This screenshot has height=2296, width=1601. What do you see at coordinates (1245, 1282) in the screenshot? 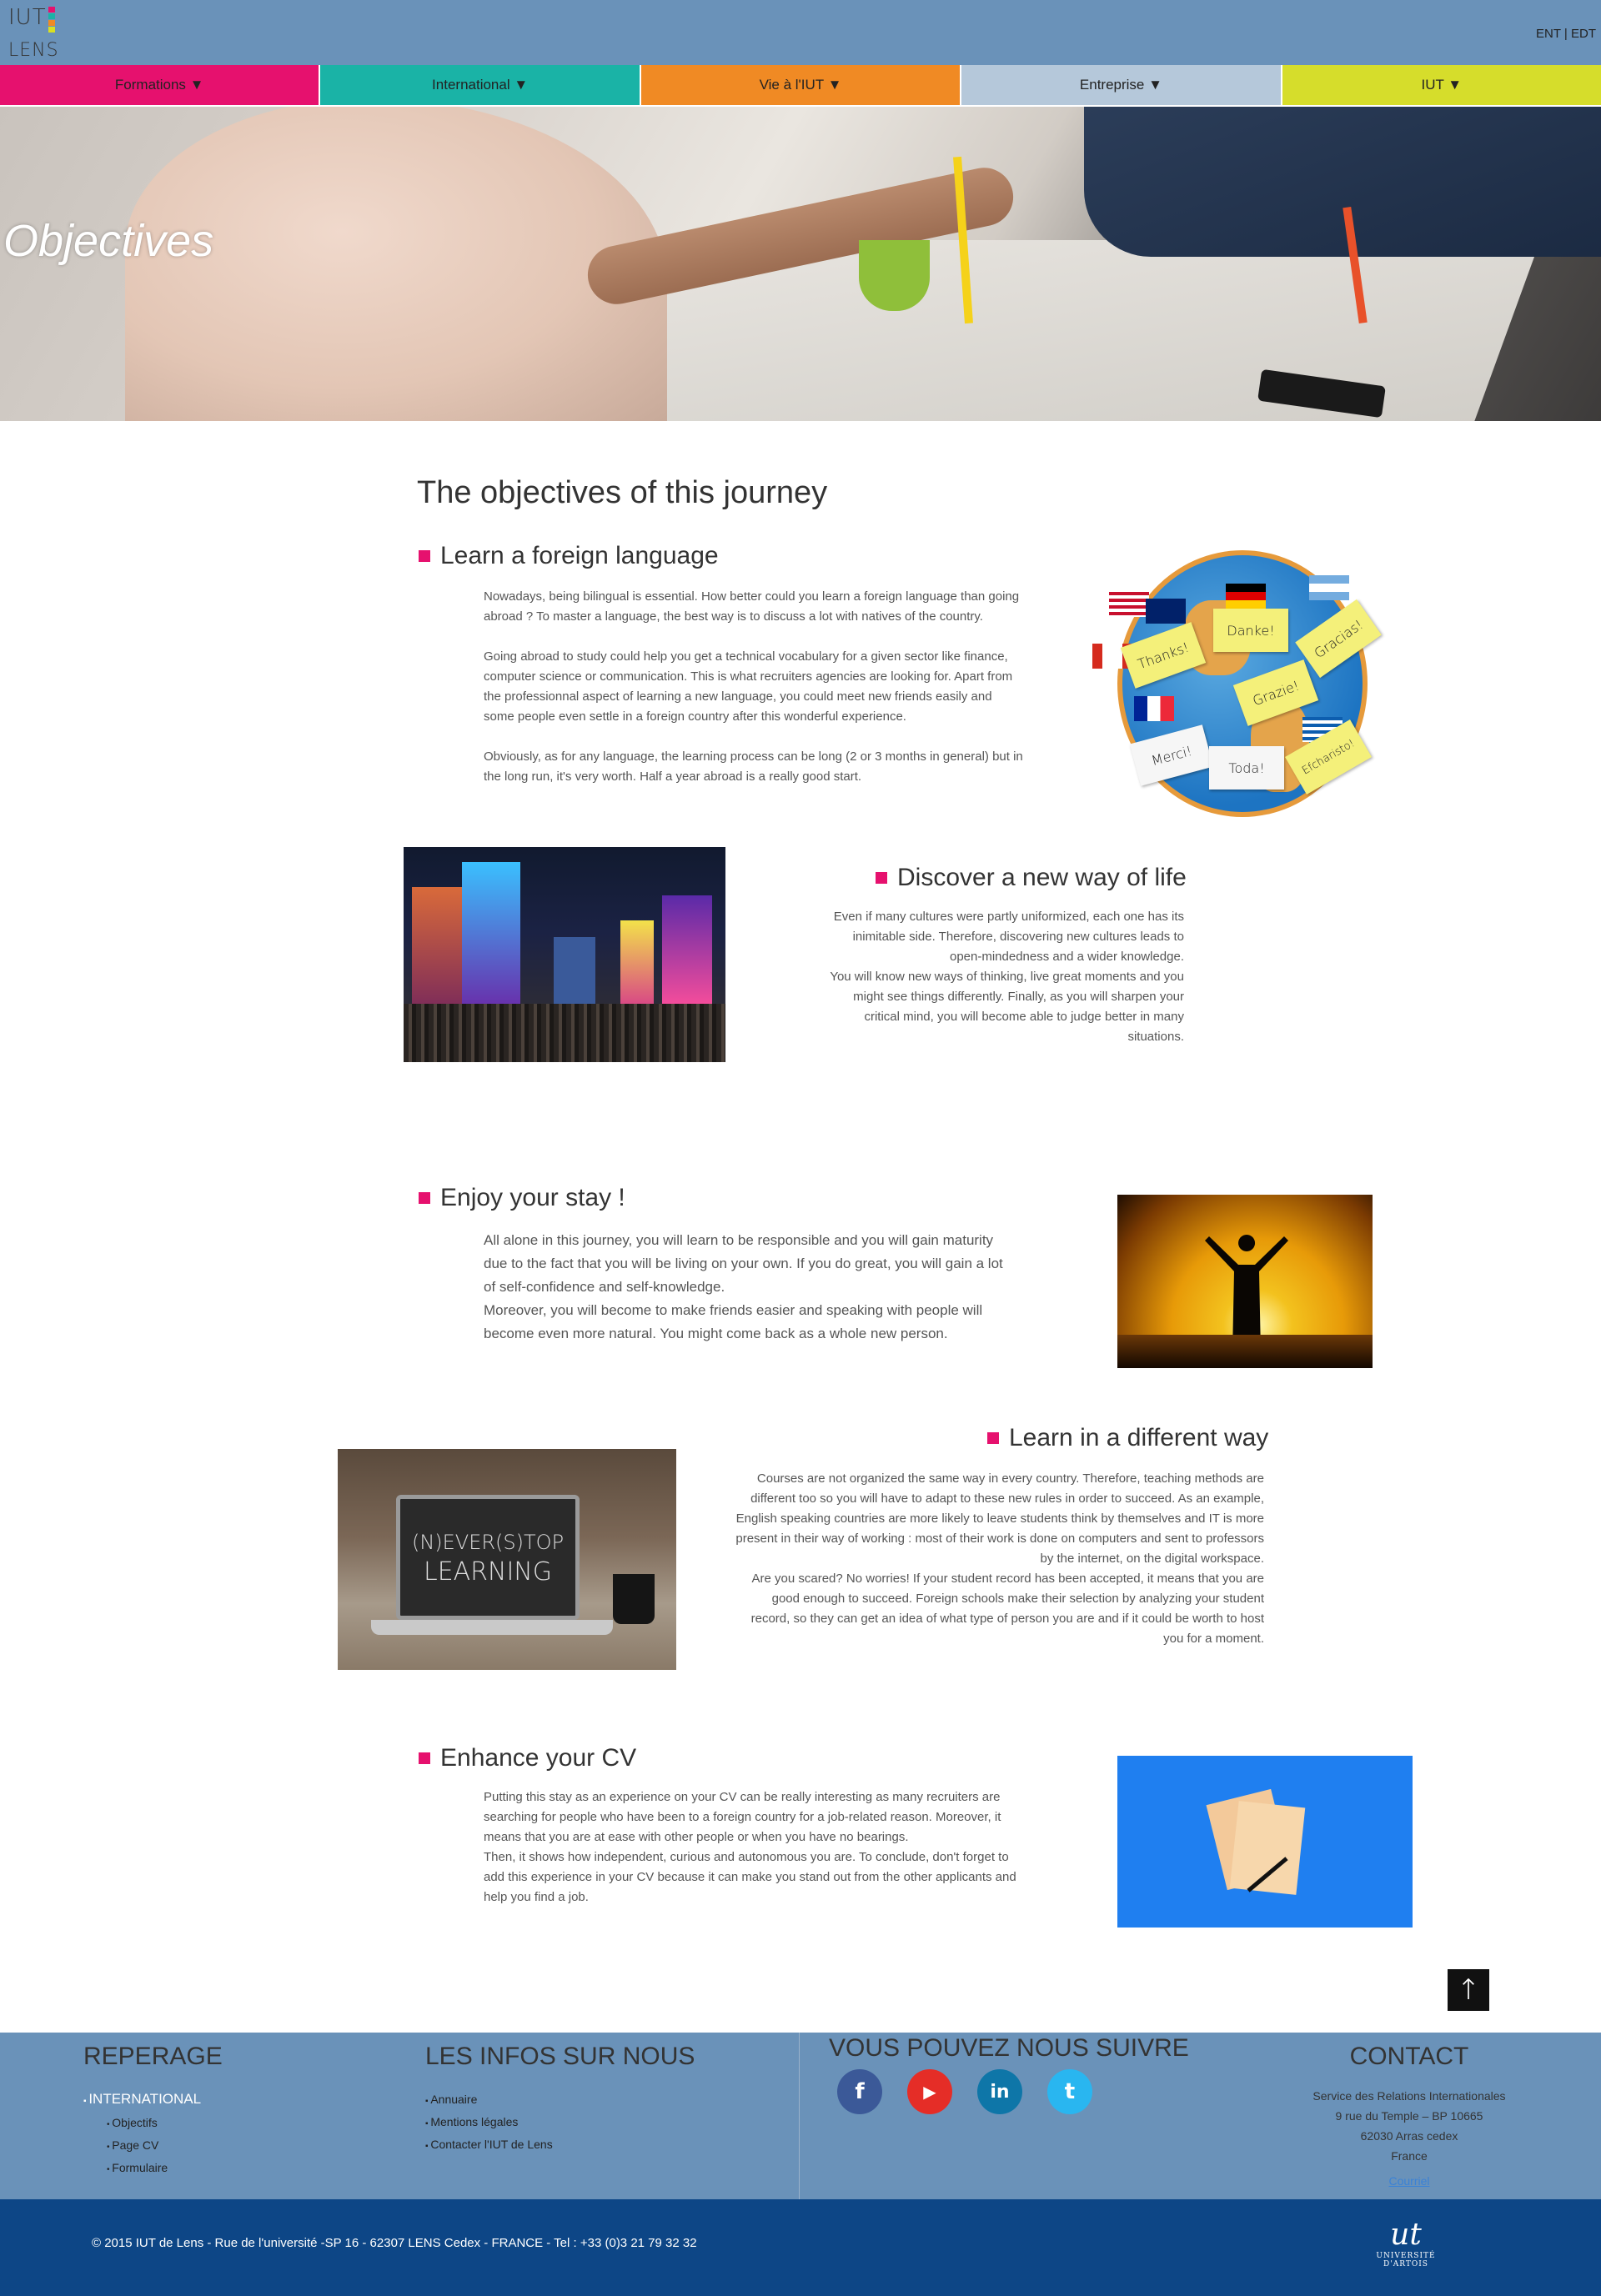
I see `sunset-silhouette-image` at bounding box center [1245, 1282].